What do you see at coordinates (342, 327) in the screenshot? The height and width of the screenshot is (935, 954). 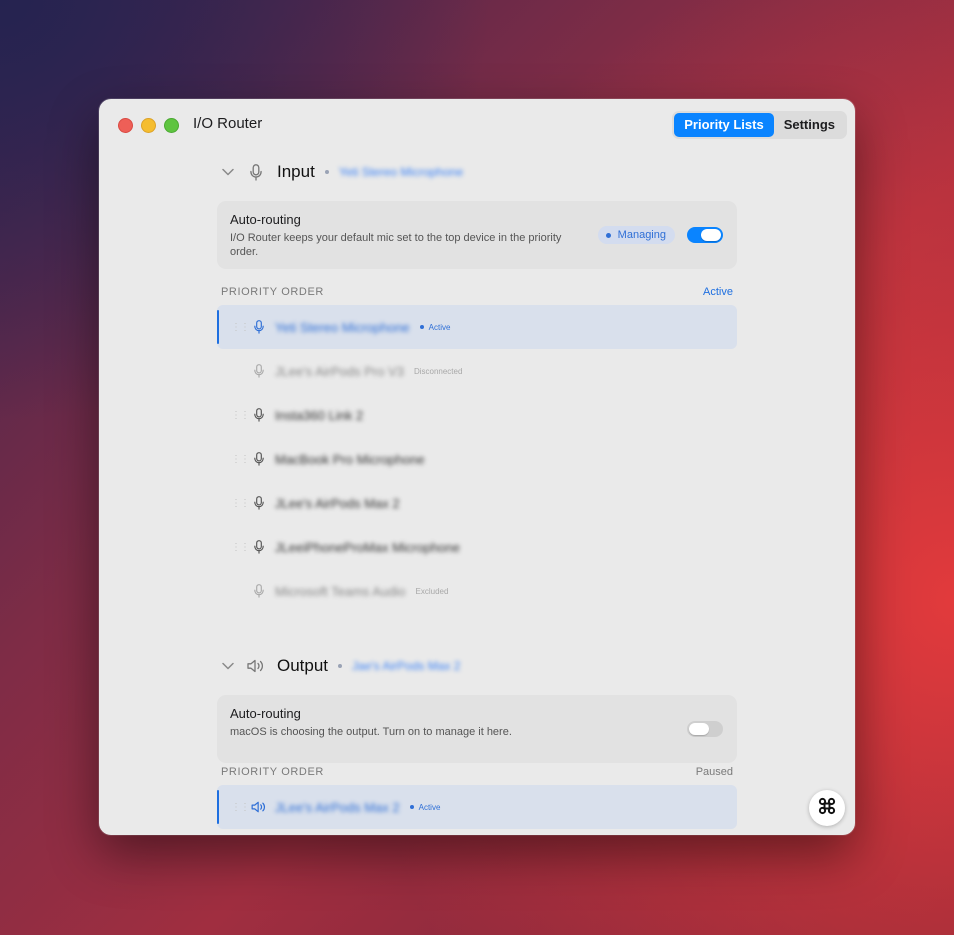 I see `device-name: Yeti Stereo Microphone` at bounding box center [342, 327].